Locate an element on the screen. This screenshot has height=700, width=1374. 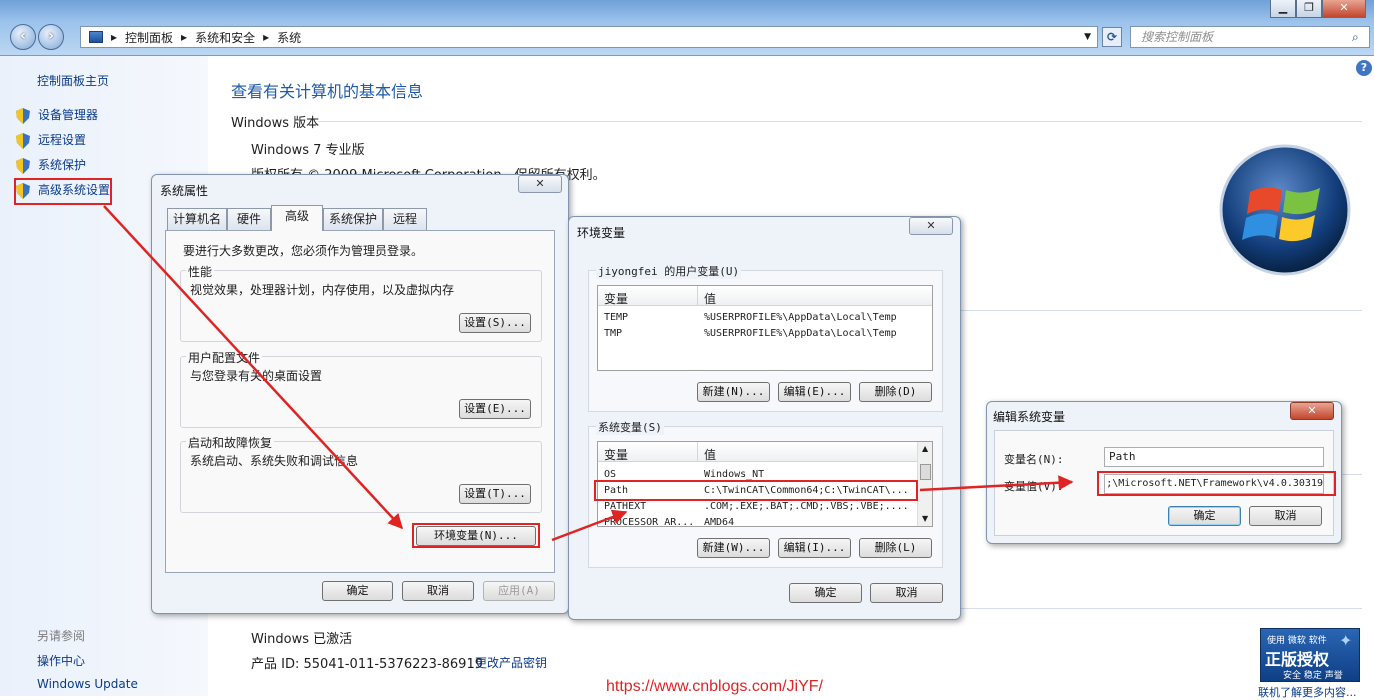
watermark-url: https://www.cnblogs.com/JiYF/ is located at coordinates (714, 686).